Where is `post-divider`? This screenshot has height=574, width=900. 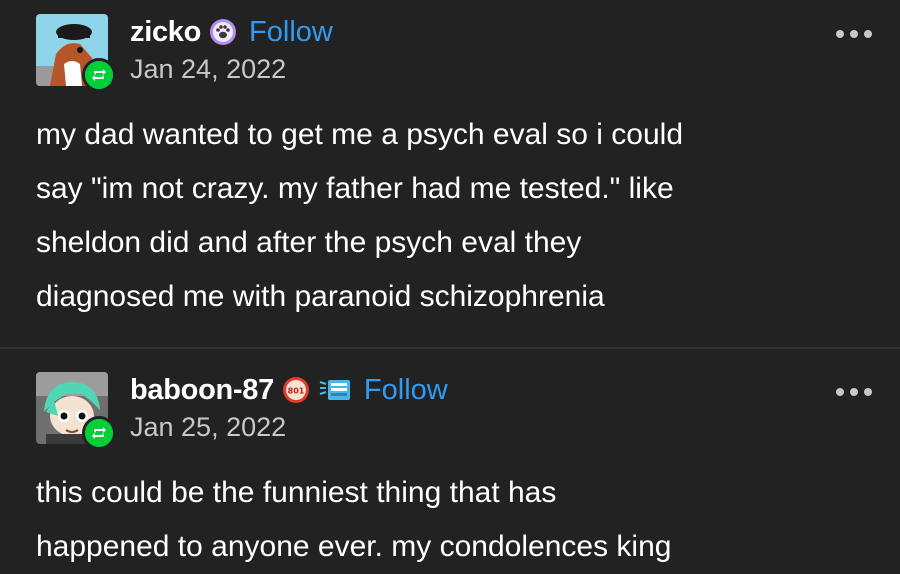 post-divider is located at coordinates (450, 348).